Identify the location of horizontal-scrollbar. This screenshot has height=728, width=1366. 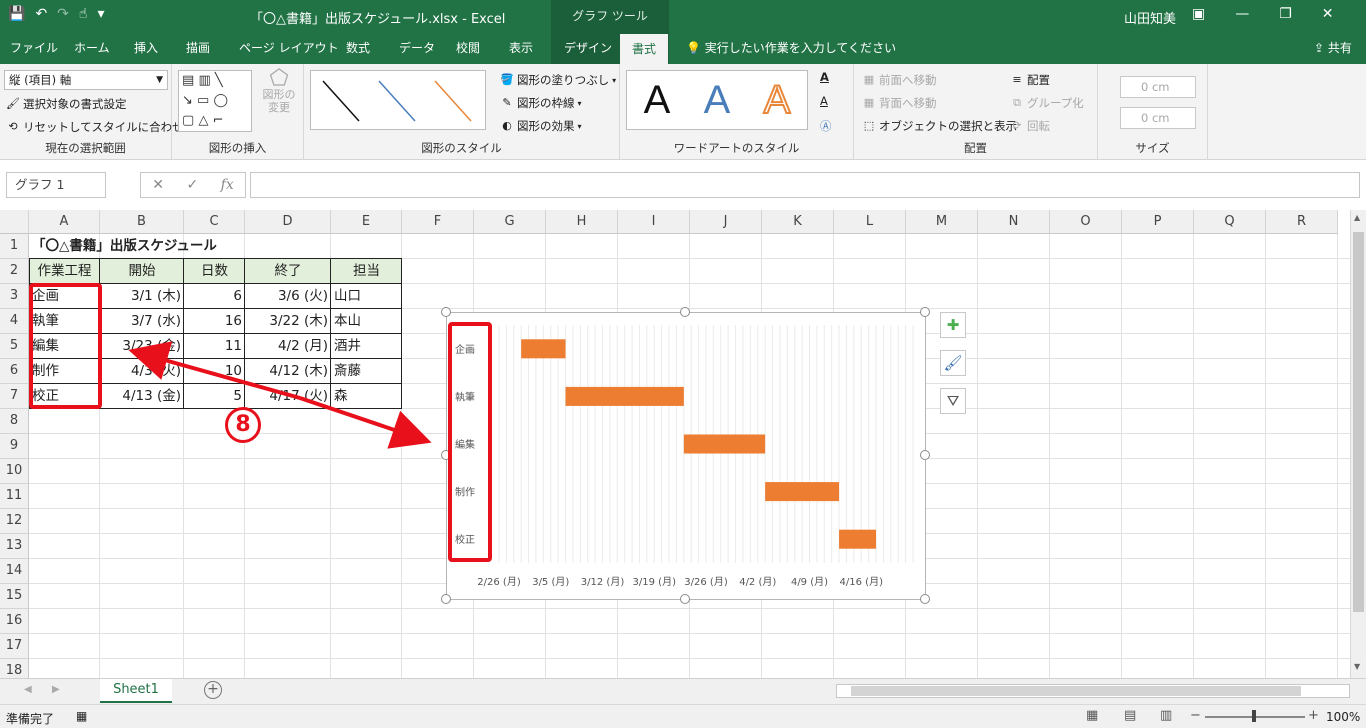
(1093, 691).